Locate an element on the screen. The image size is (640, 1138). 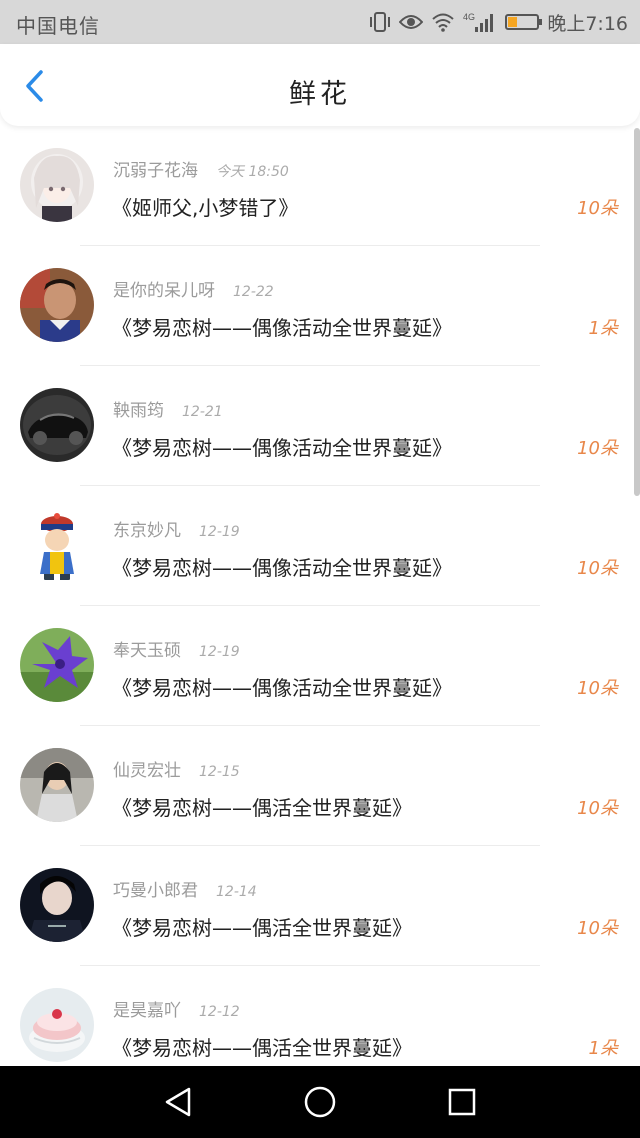
nav-recents-button is located at coordinates (462, 1102).